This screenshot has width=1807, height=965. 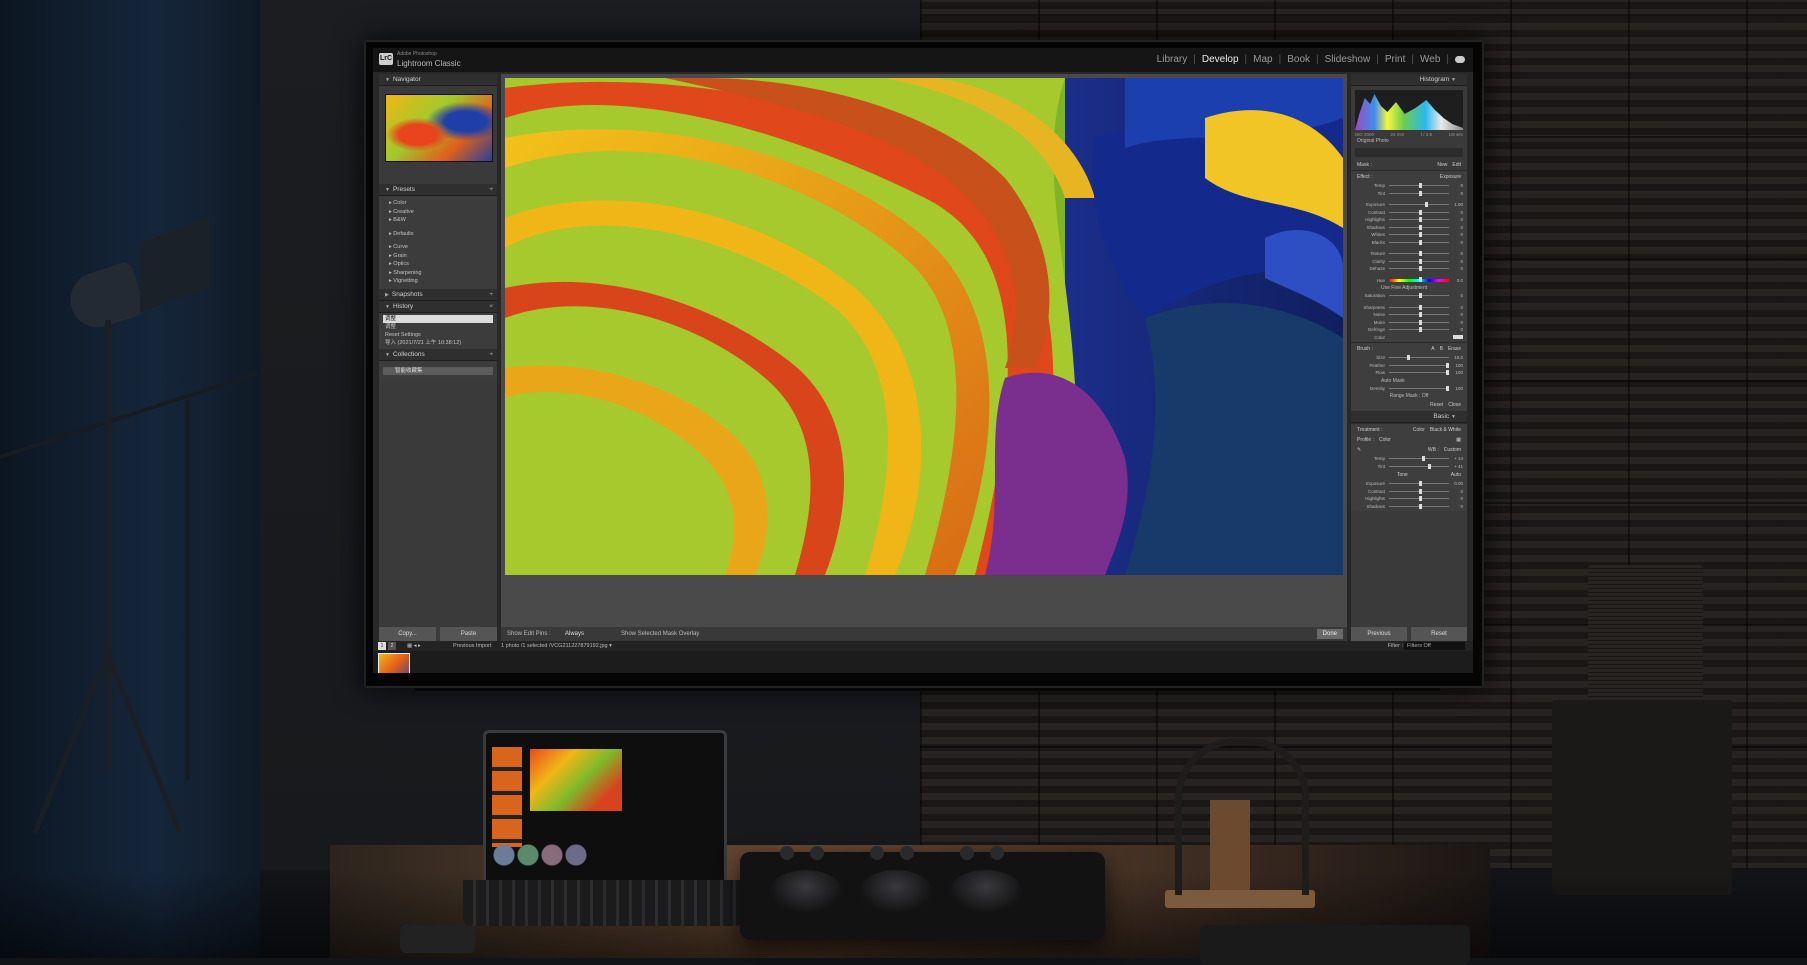 What do you see at coordinates (1409, 358) in the screenshot?
I see `slider-brush-size: Size 15.0` at bounding box center [1409, 358].